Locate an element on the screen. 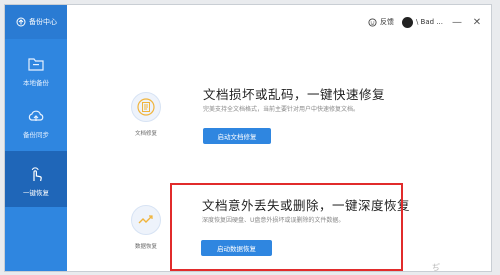 The image size is (500, 275). highlight-box is located at coordinates (286, 227).